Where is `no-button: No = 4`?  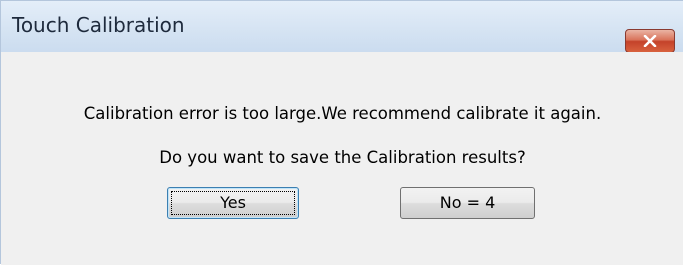
no-button: No = 4 is located at coordinates (467, 203).